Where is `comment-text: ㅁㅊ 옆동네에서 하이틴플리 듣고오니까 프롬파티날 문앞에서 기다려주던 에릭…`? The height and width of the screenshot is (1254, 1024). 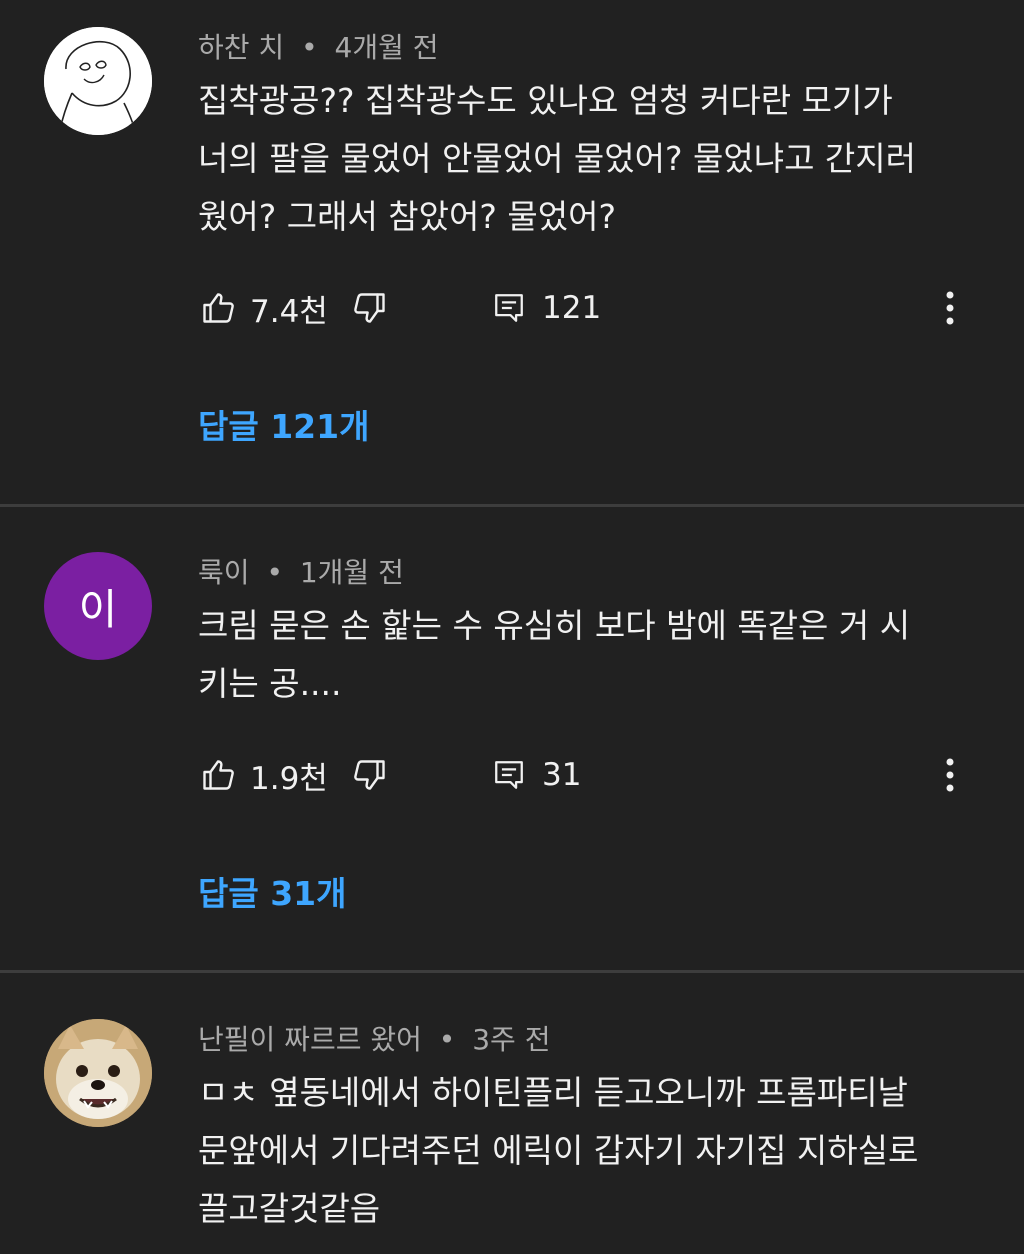 comment-text: ㅁㅊ 옆동네에서 하이틴플리 듣고오니까 프롬파티날 문앞에서 기다려주던 에릭… is located at coordinates (593, 1151).